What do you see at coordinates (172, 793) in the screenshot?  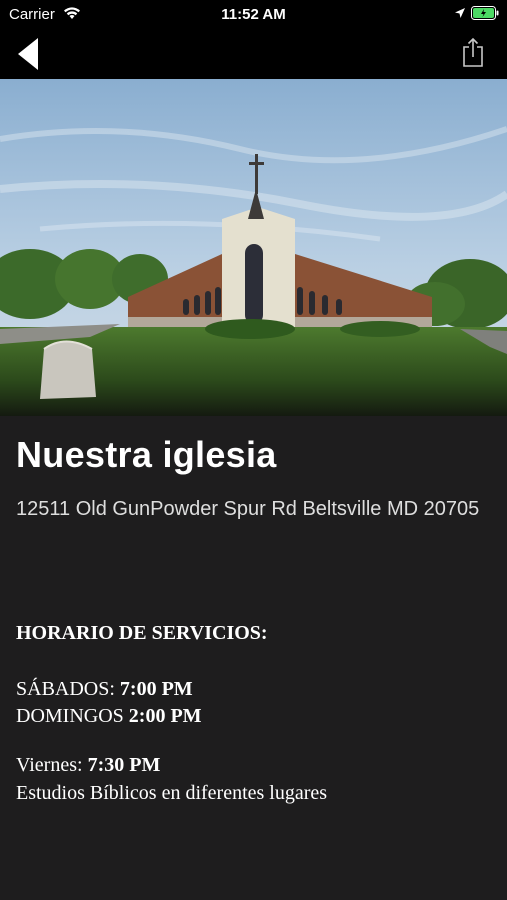 I see `friday-note: Estudios Bíblicos en diferentes lugares` at bounding box center [172, 793].